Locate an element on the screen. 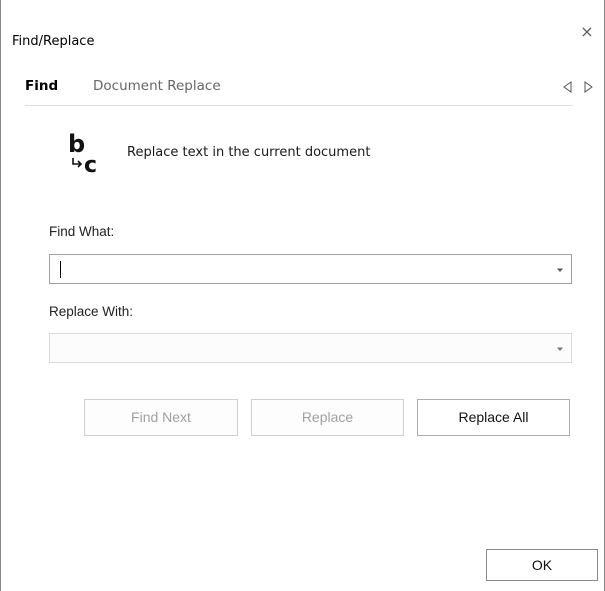 The image size is (605, 591). replace-with-input is located at coordinates (296, 348).